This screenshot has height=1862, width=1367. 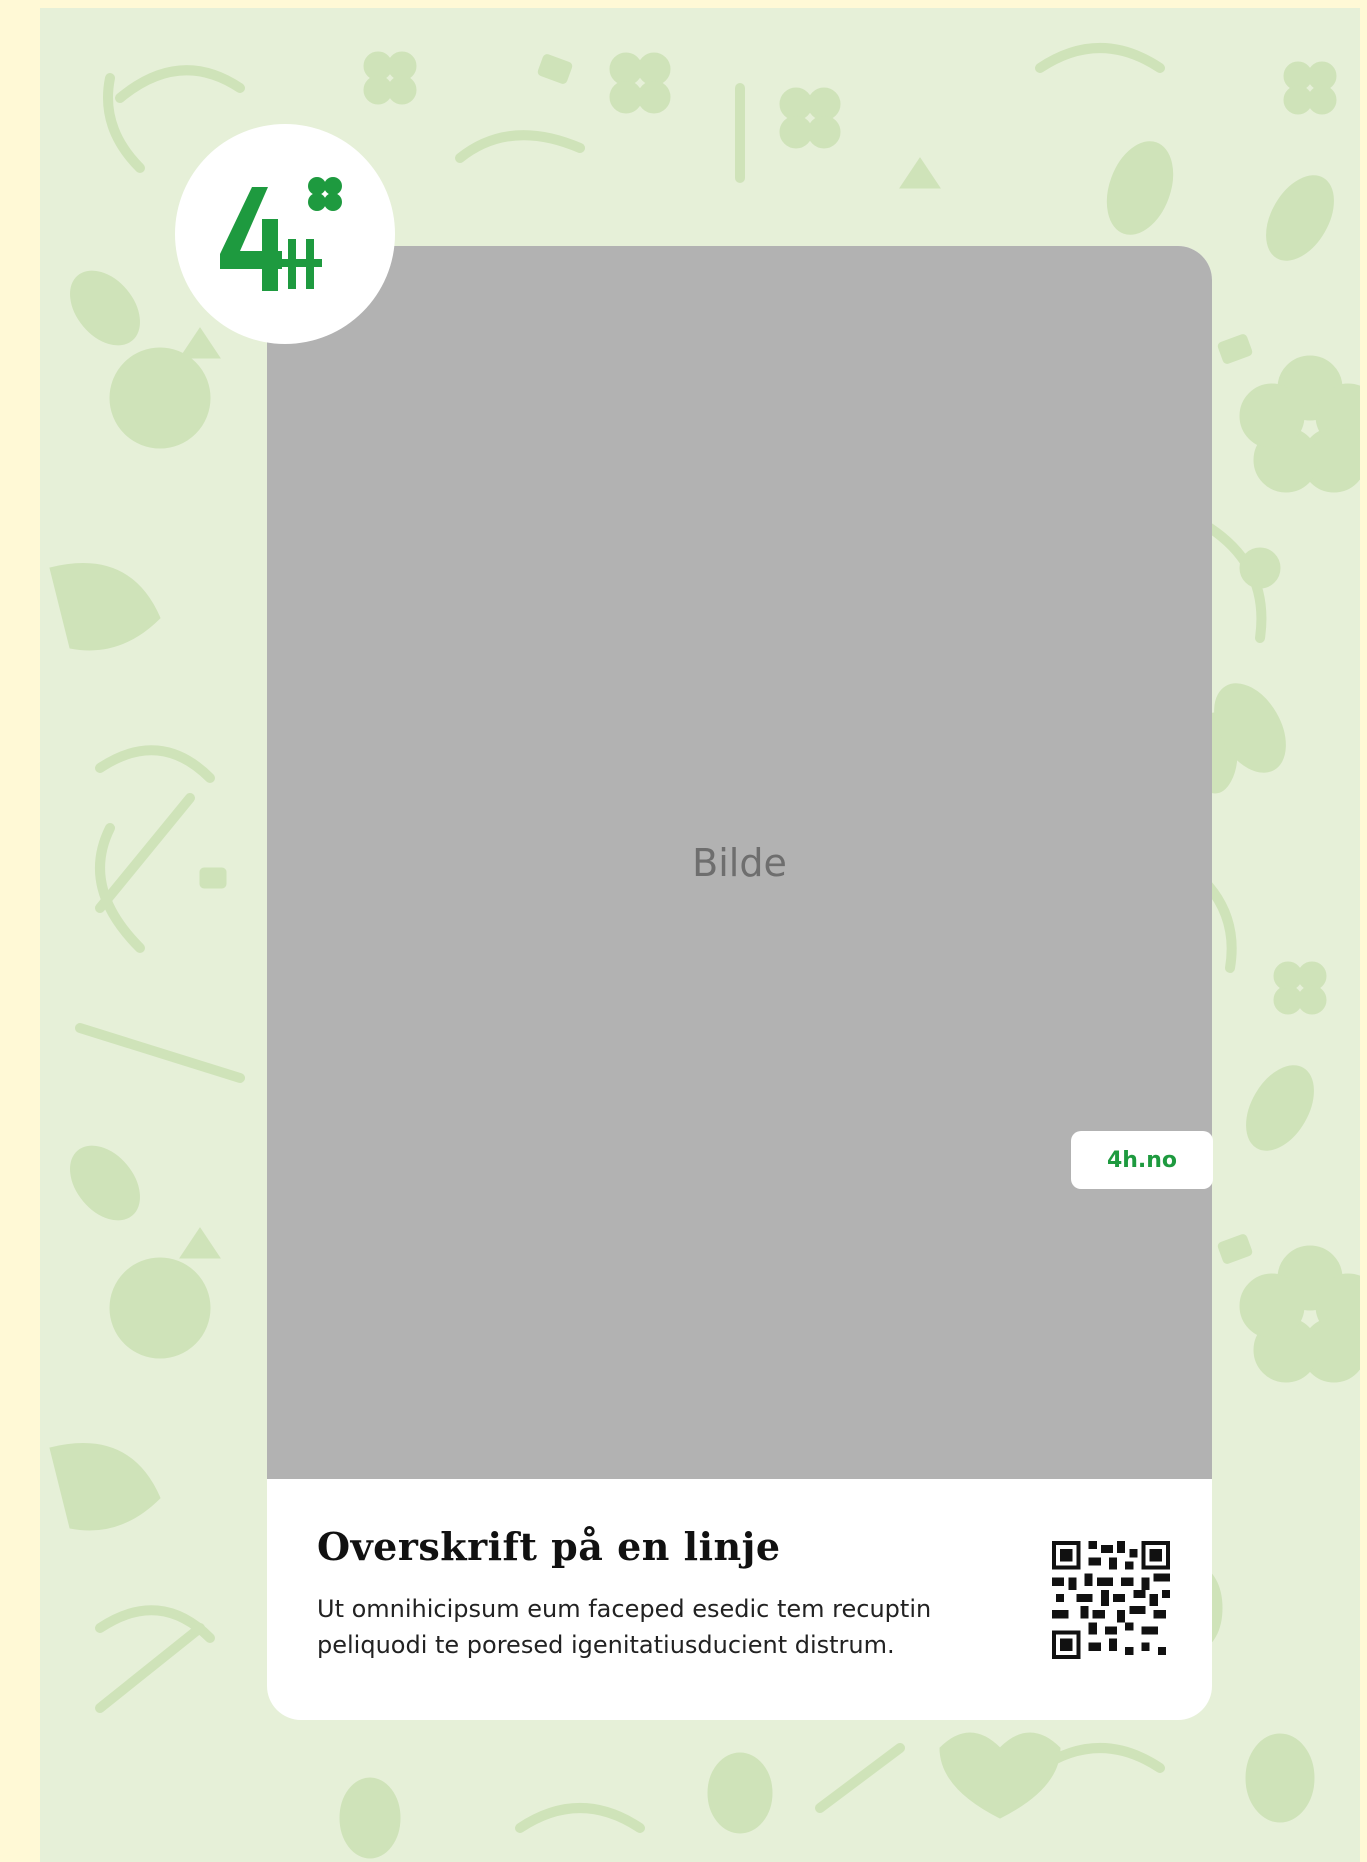 I want to click on 4h-clover-logo-icon, so click(x=281, y=234).